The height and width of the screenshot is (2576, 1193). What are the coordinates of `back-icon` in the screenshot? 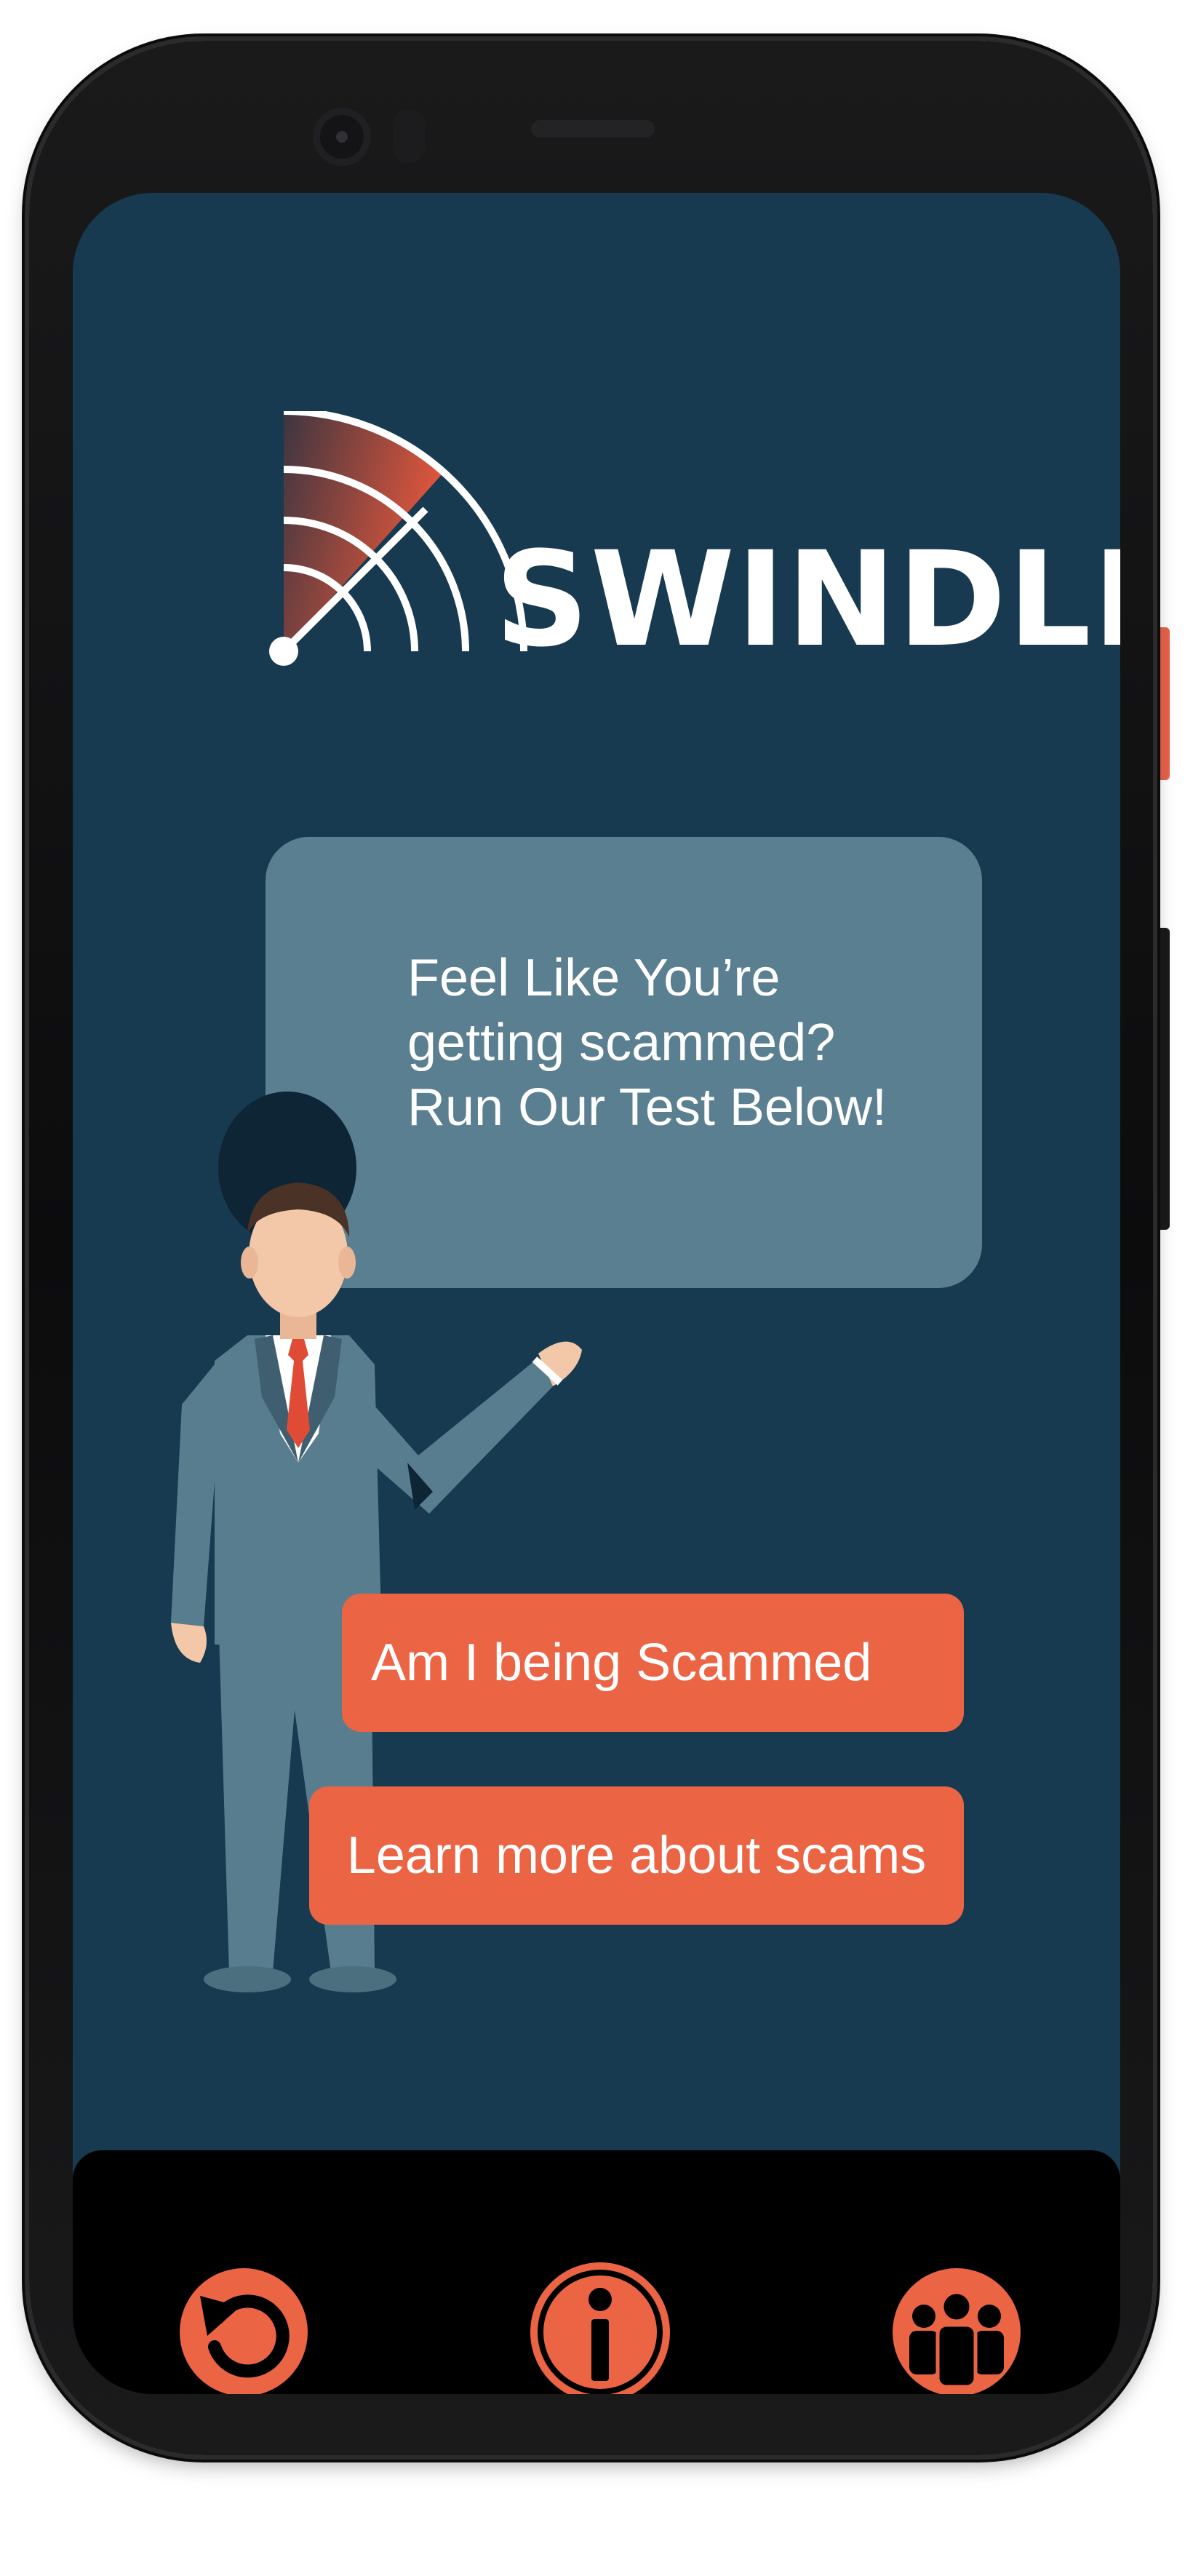 It's located at (243, 2330).